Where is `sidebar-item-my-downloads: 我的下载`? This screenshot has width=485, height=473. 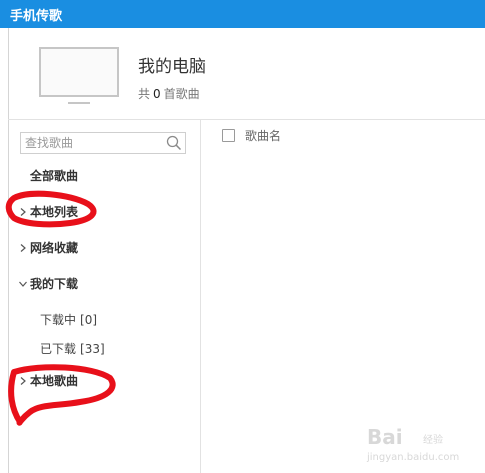
sidebar-item-my-downloads: 我的下载 is located at coordinates (48, 283).